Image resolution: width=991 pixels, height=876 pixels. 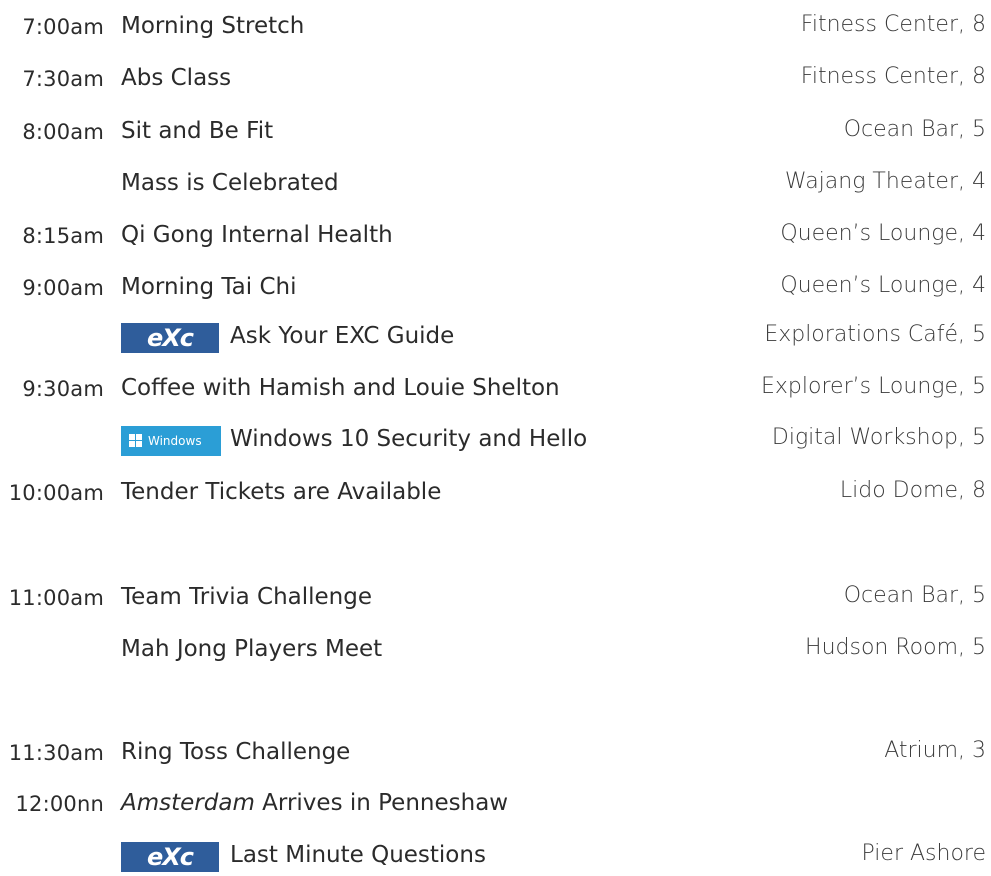 I want to click on schedule-row: 7:30am Abs Class Fitness Center, 8, so click(x=495, y=79).